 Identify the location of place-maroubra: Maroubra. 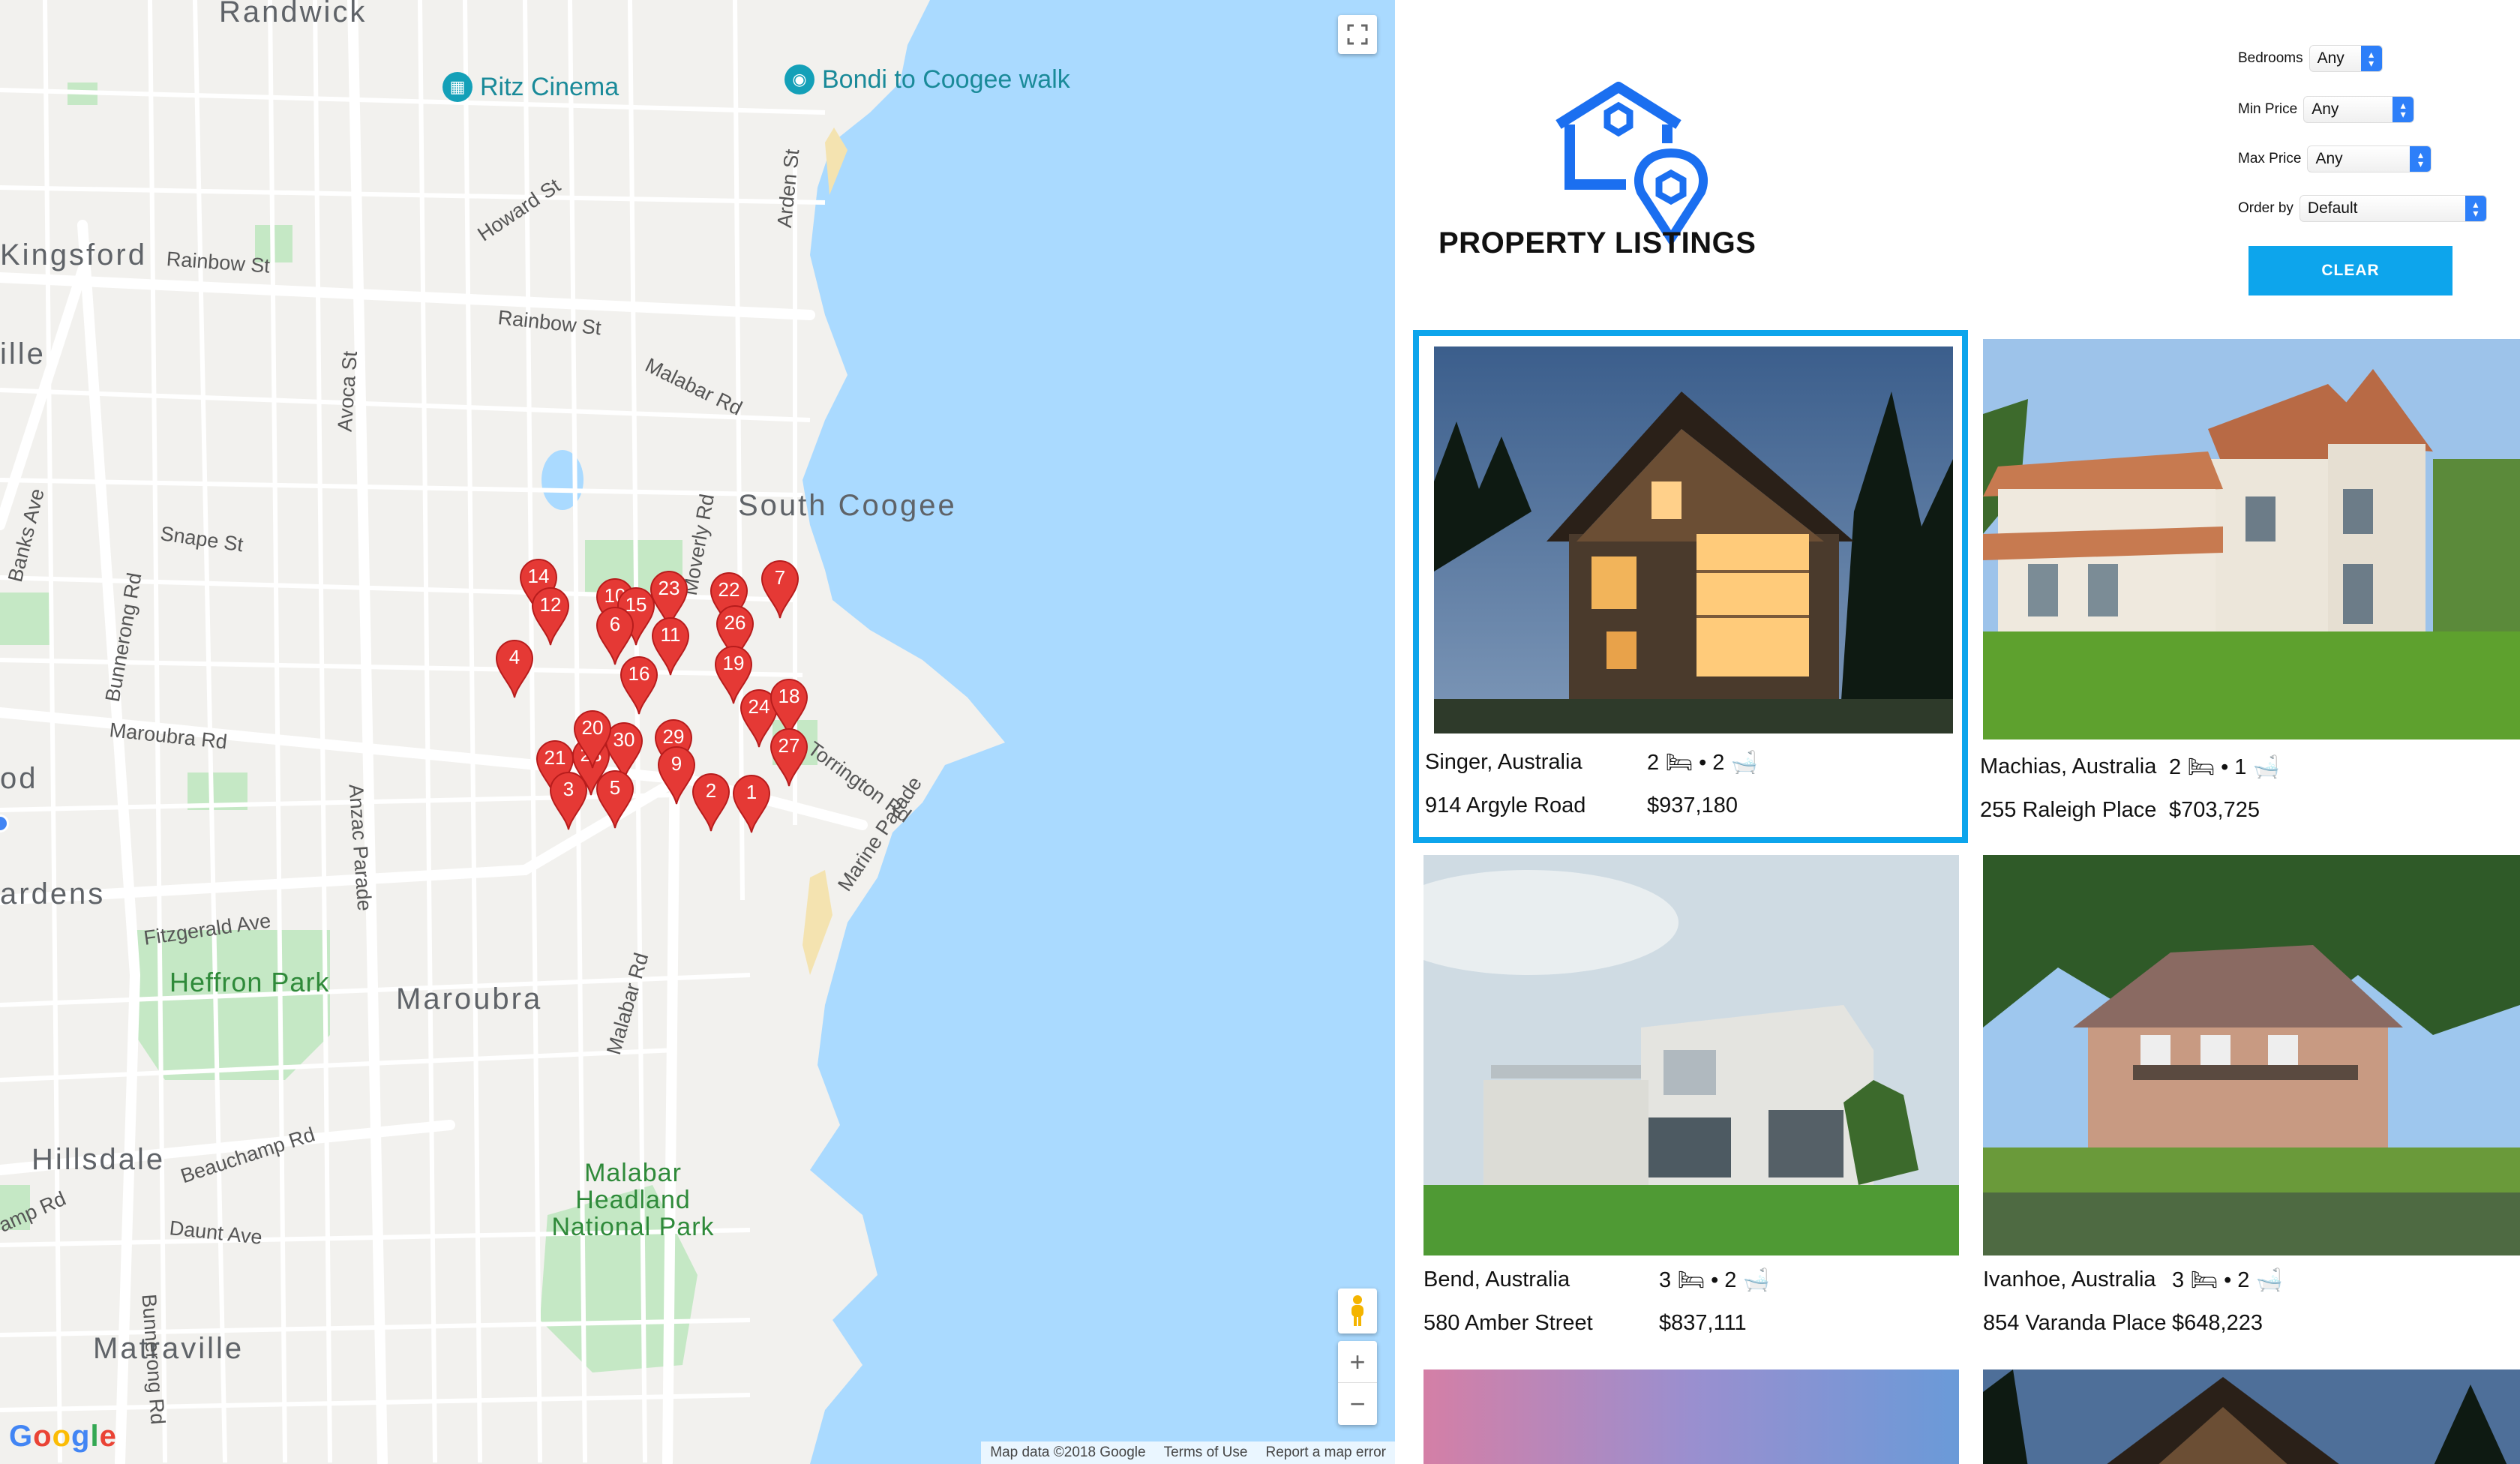
(469, 999).